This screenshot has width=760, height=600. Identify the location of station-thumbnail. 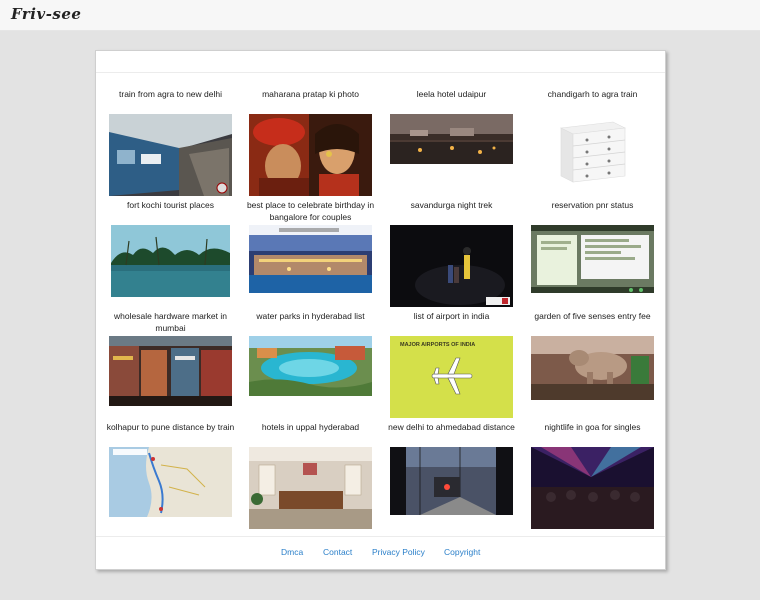
(451, 481).